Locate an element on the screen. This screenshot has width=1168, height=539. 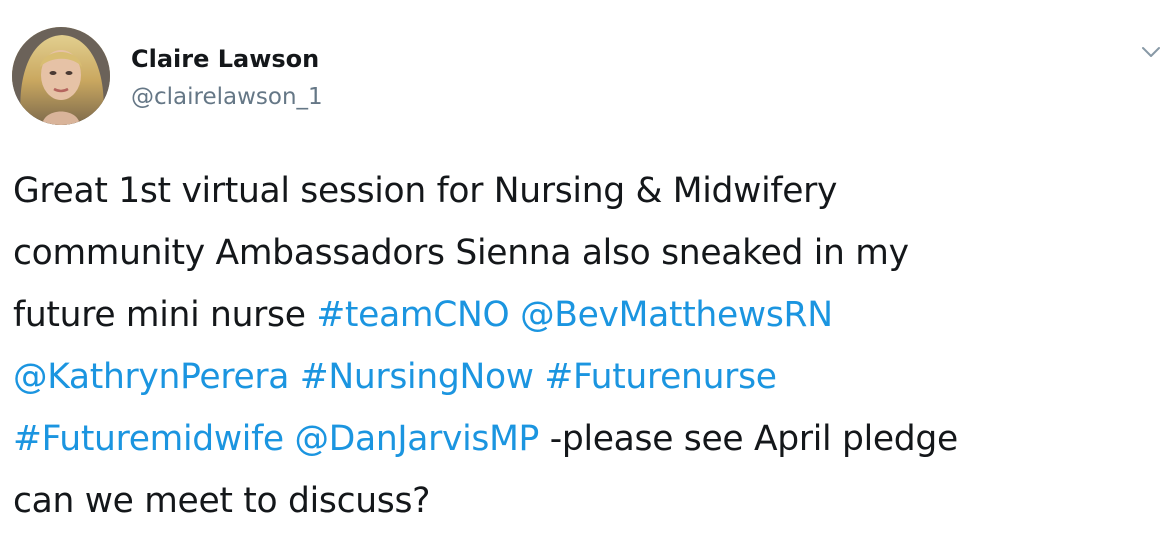
hashtag-link: #teamCNO is located at coordinates (412, 315).